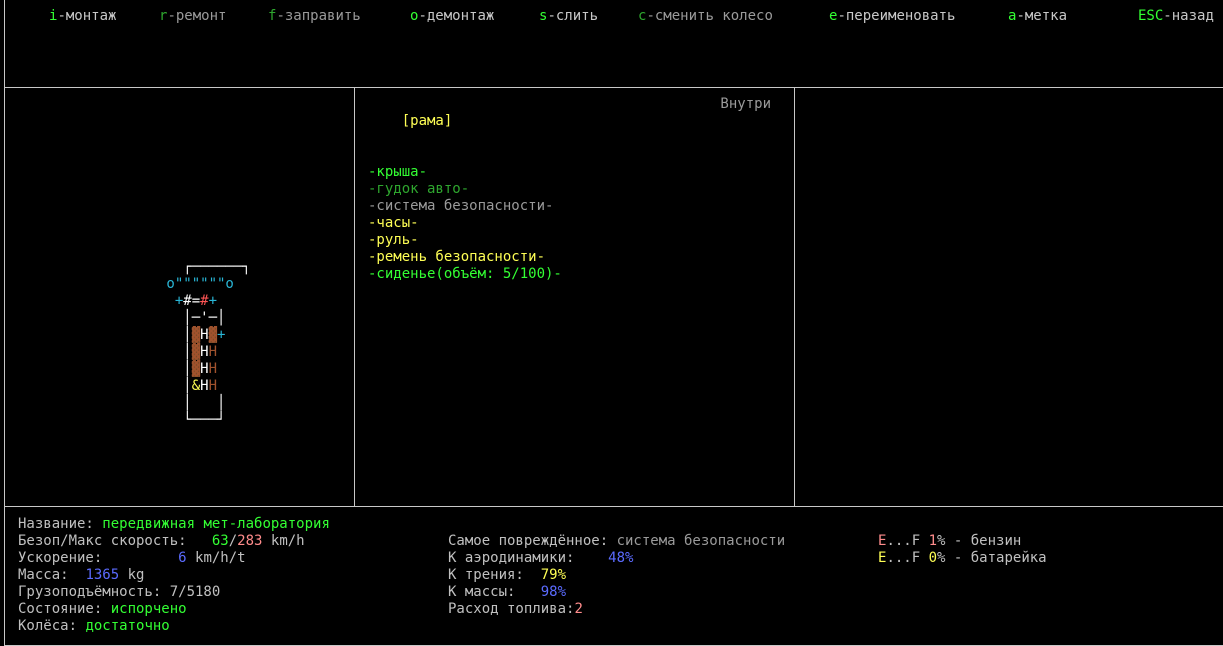 This screenshot has width=1223, height=646. I want to click on battery-percent: 0, so click(933, 558).